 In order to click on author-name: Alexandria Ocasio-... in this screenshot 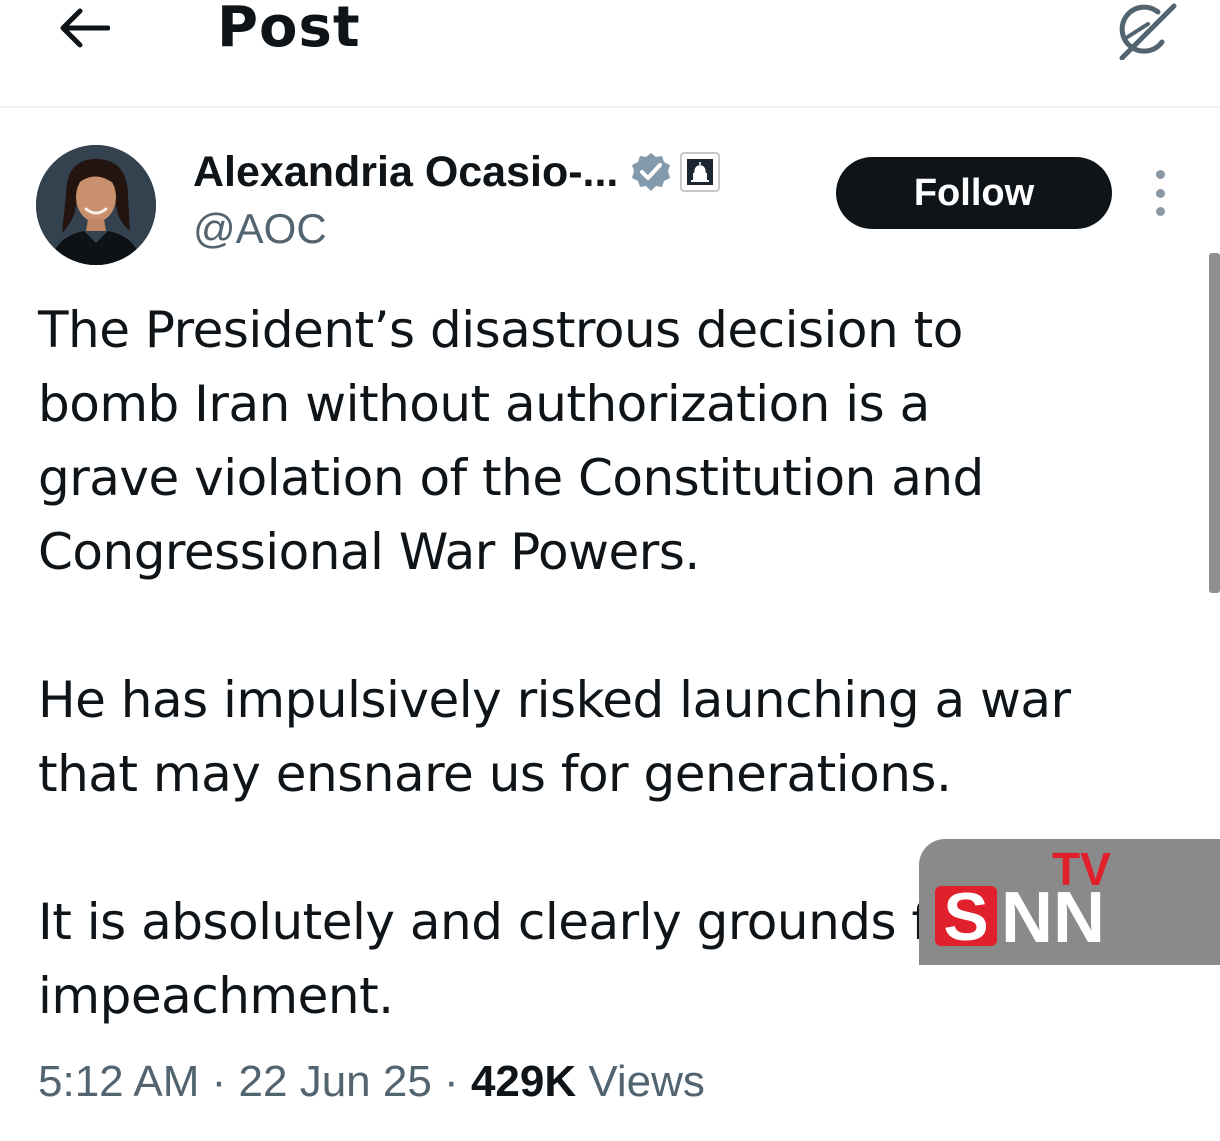, I will do `click(405, 172)`.